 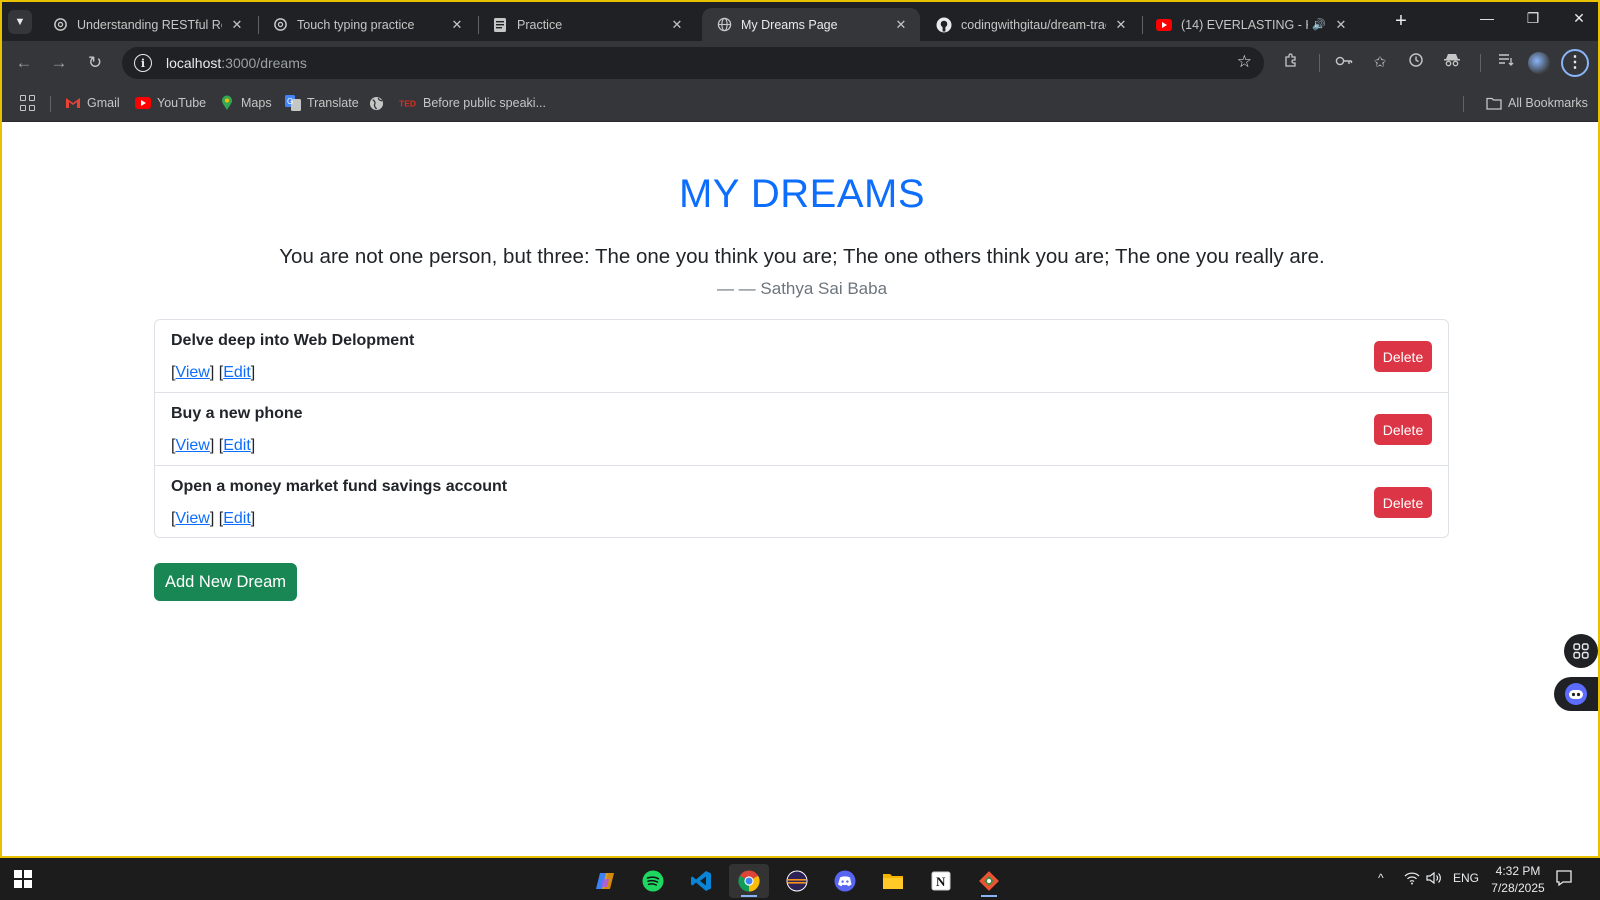 I want to click on tab-title: Touch typing practice, so click(x=356, y=24).